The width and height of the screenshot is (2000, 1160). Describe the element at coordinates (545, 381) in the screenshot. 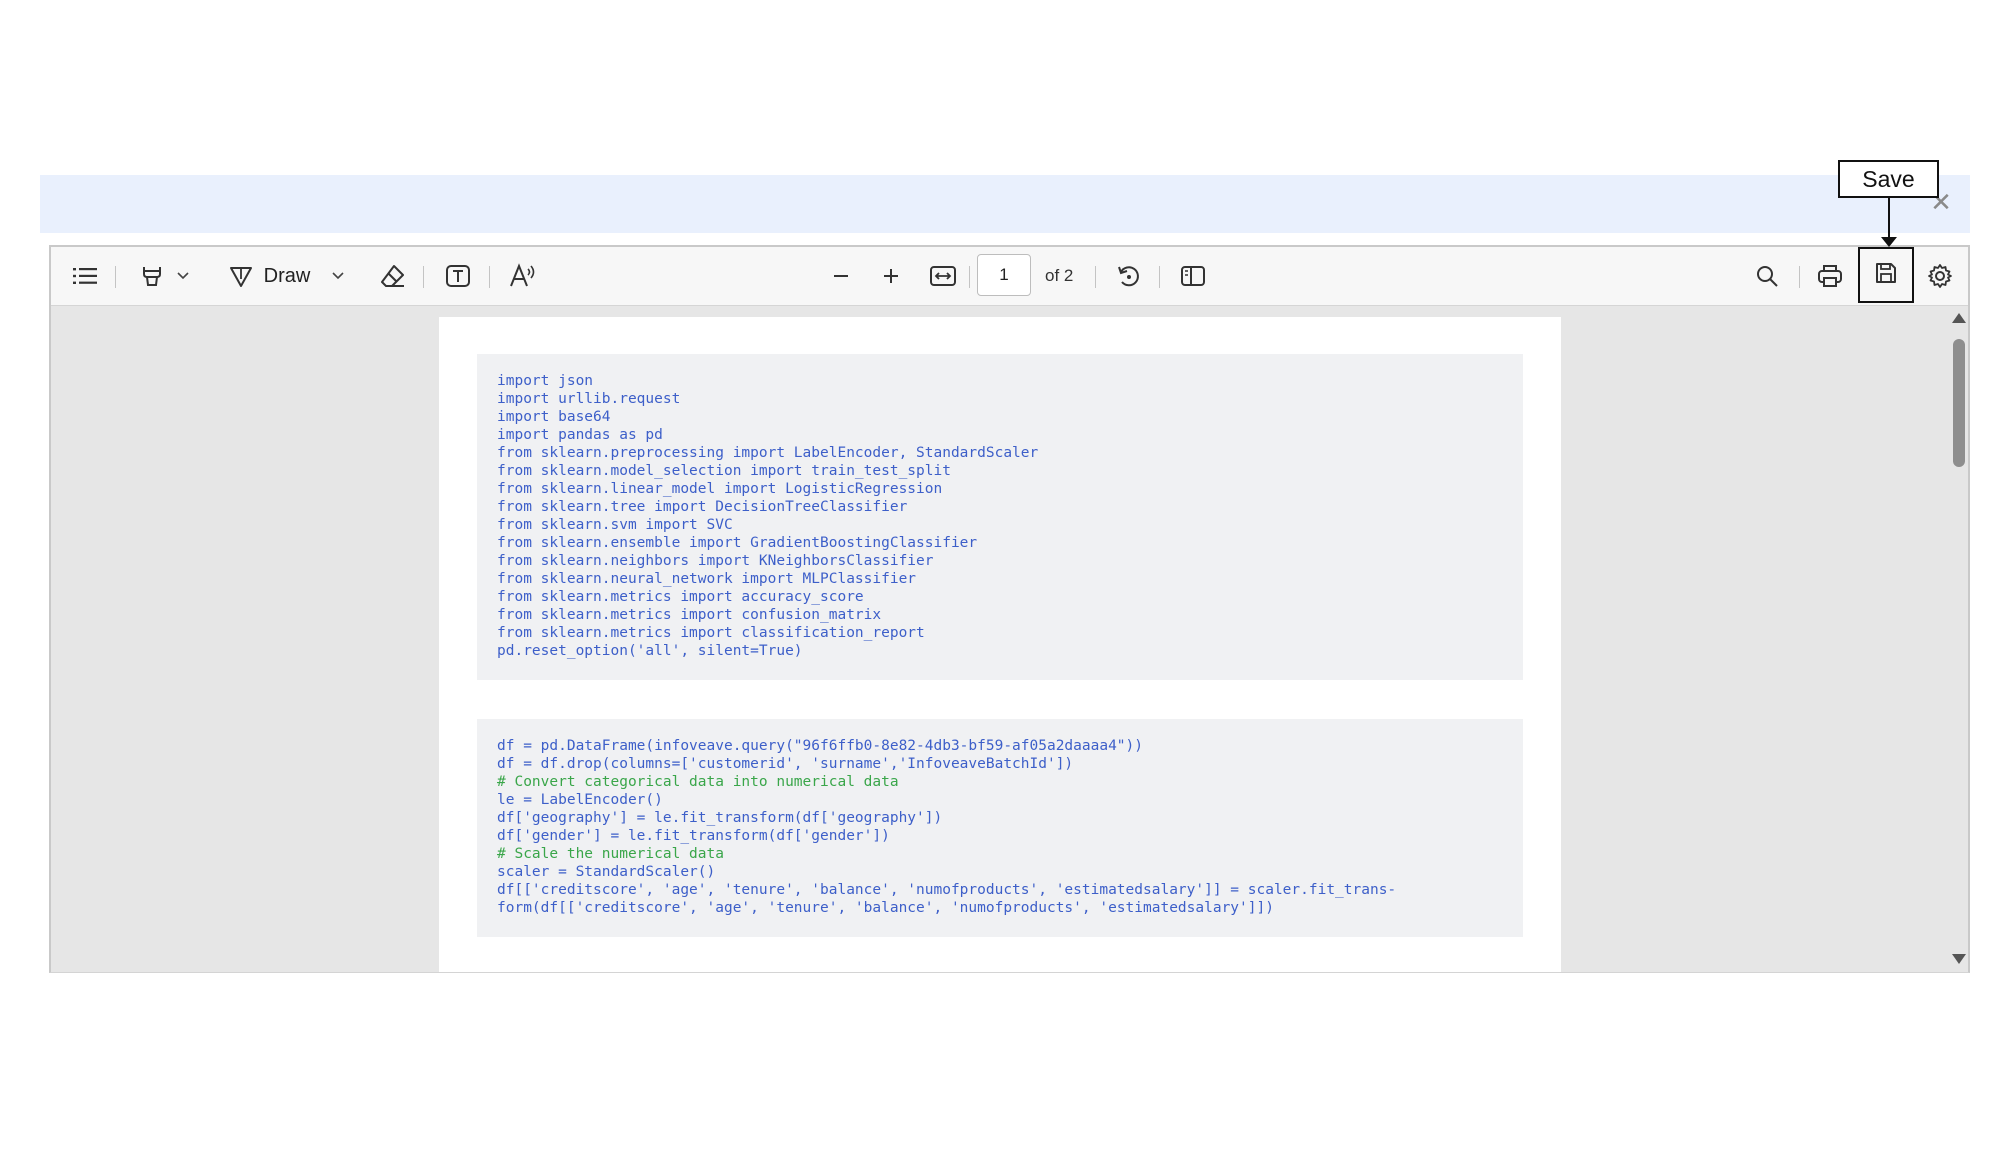

I see `code-line: import json` at that location.